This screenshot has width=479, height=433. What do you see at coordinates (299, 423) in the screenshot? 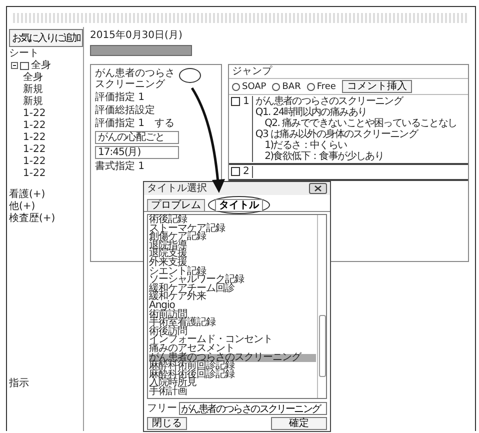
I see `confirm-button: 確定` at bounding box center [299, 423].